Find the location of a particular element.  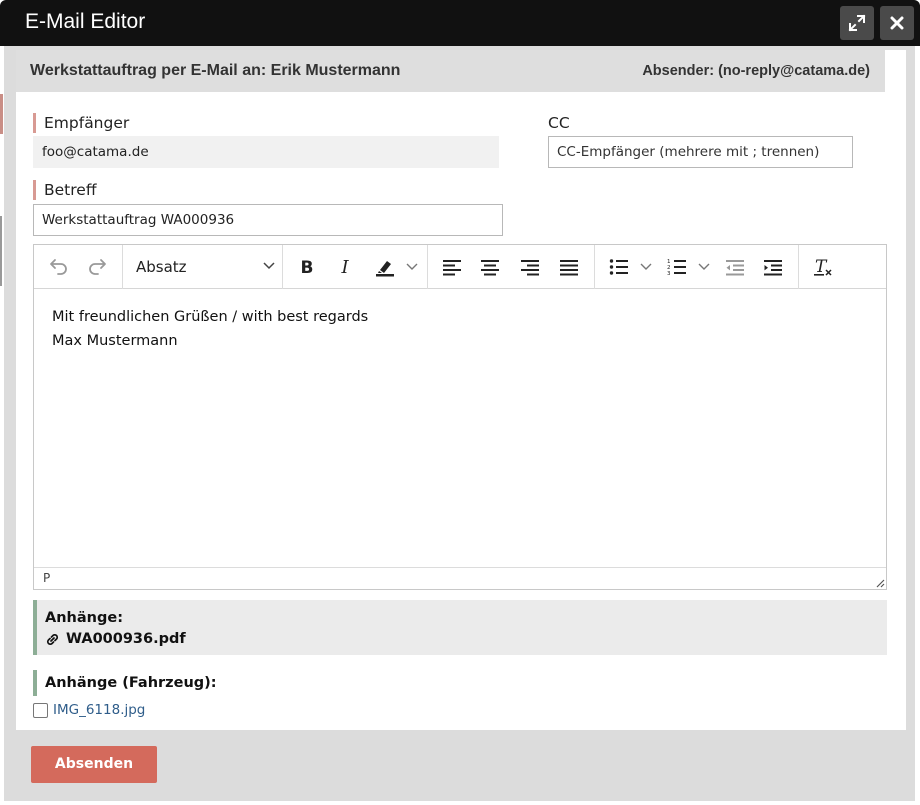

highlight-icon is located at coordinates (385, 269).